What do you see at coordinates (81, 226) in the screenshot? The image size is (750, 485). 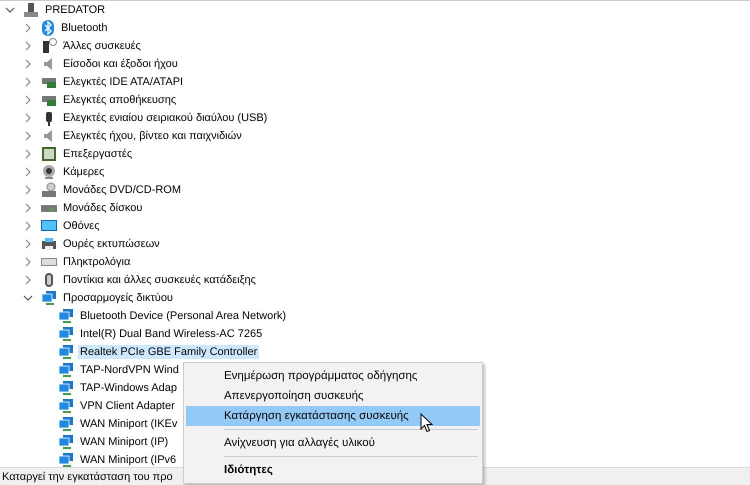 I see `tree-item: Οθόνες` at bounding box center [81, 226].